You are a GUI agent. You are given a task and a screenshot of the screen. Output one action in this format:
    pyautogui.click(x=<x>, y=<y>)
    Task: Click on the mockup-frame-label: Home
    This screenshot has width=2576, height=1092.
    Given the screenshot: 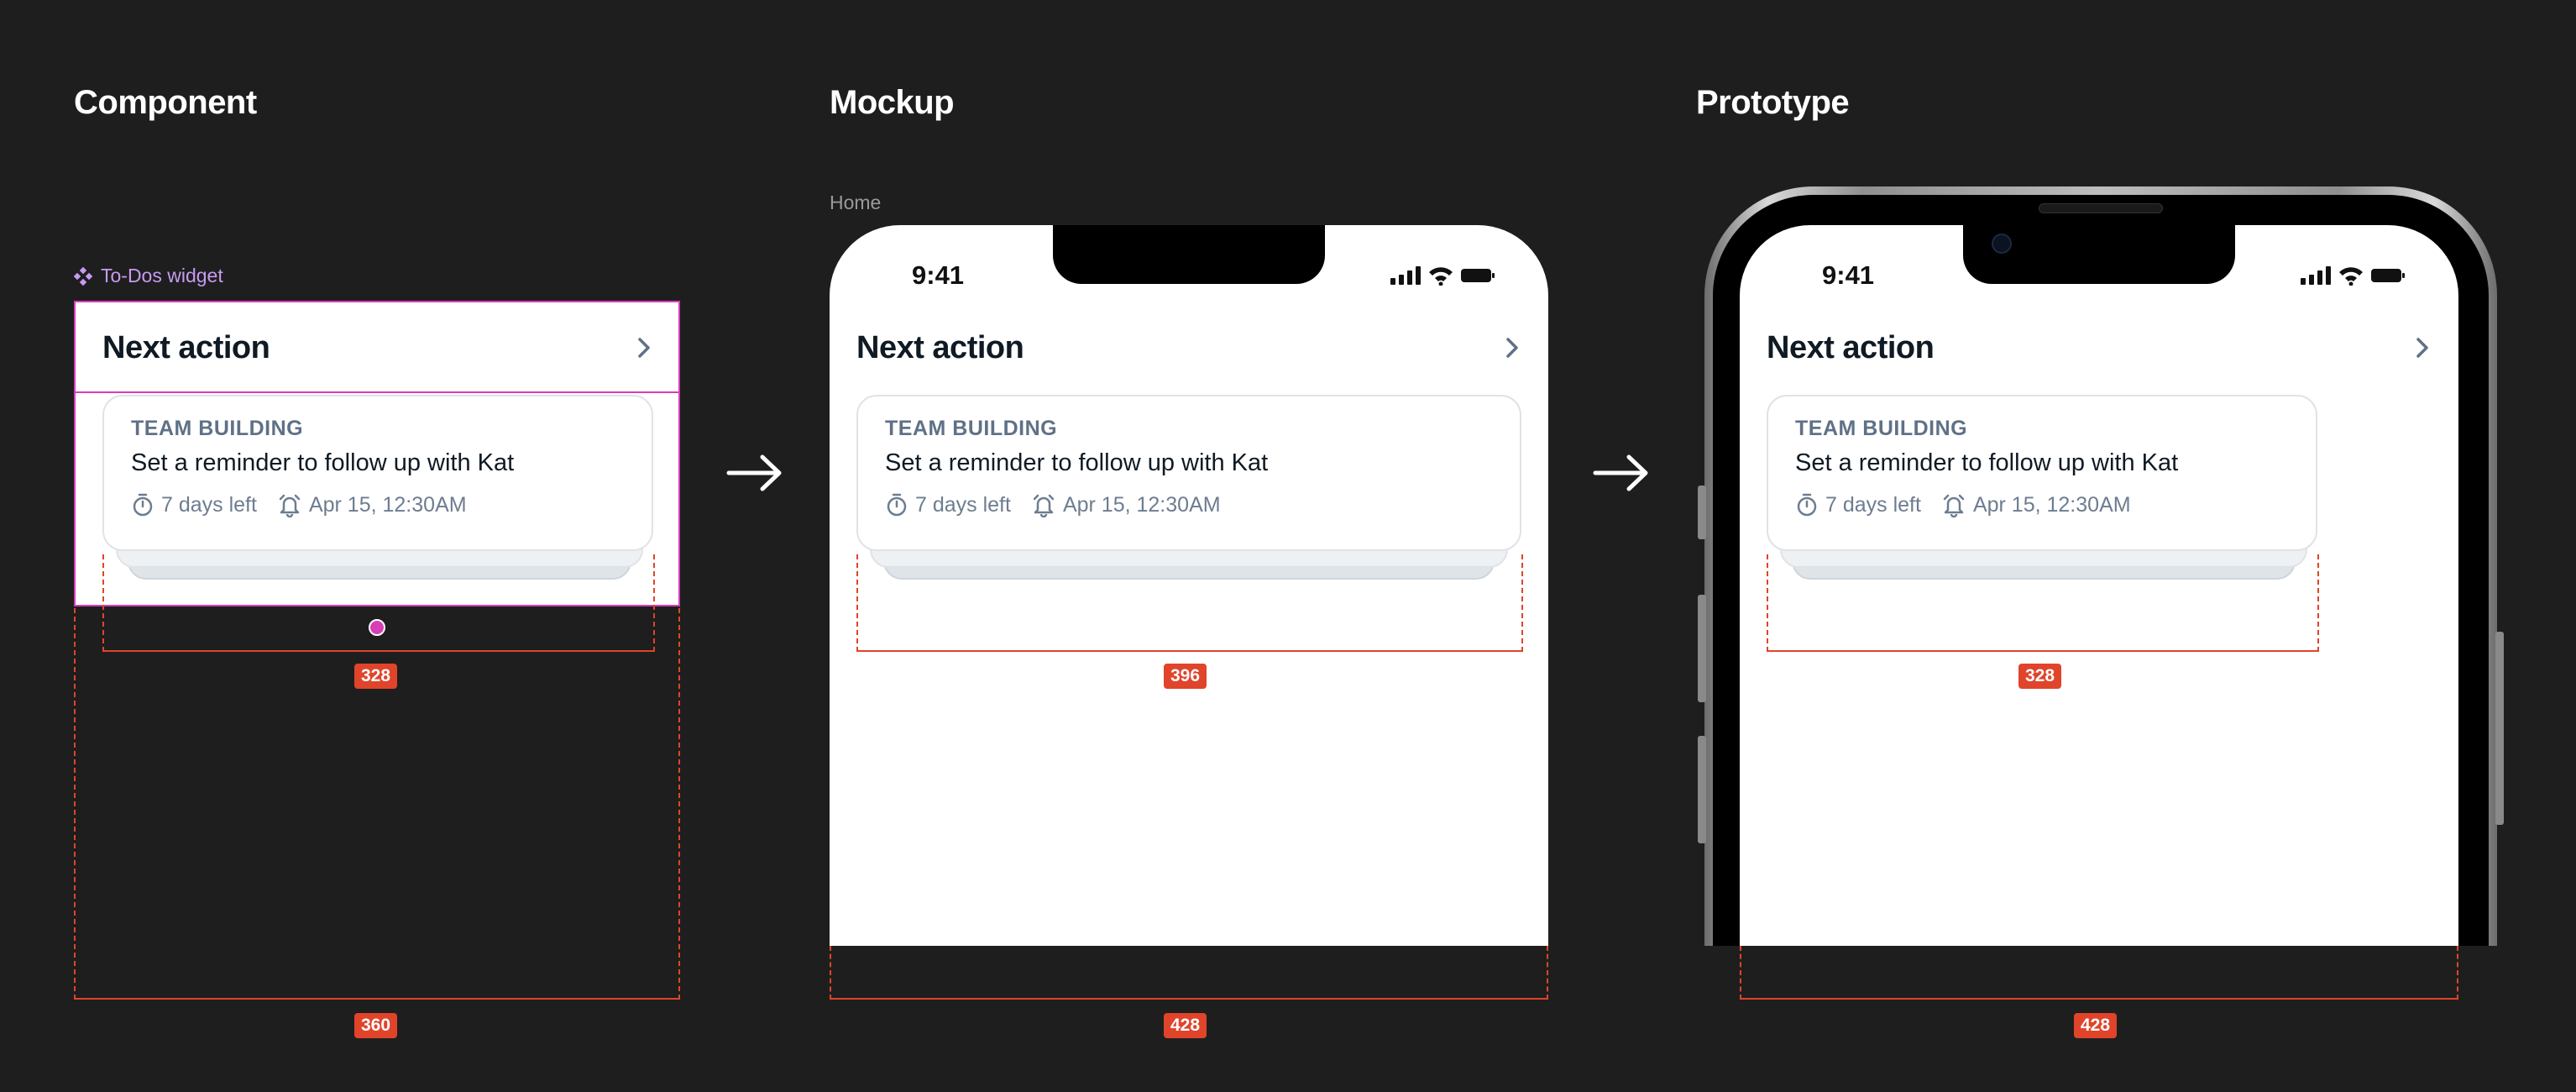 What is the action you would take?
    pyautogui.click(x=856, y=202)
    